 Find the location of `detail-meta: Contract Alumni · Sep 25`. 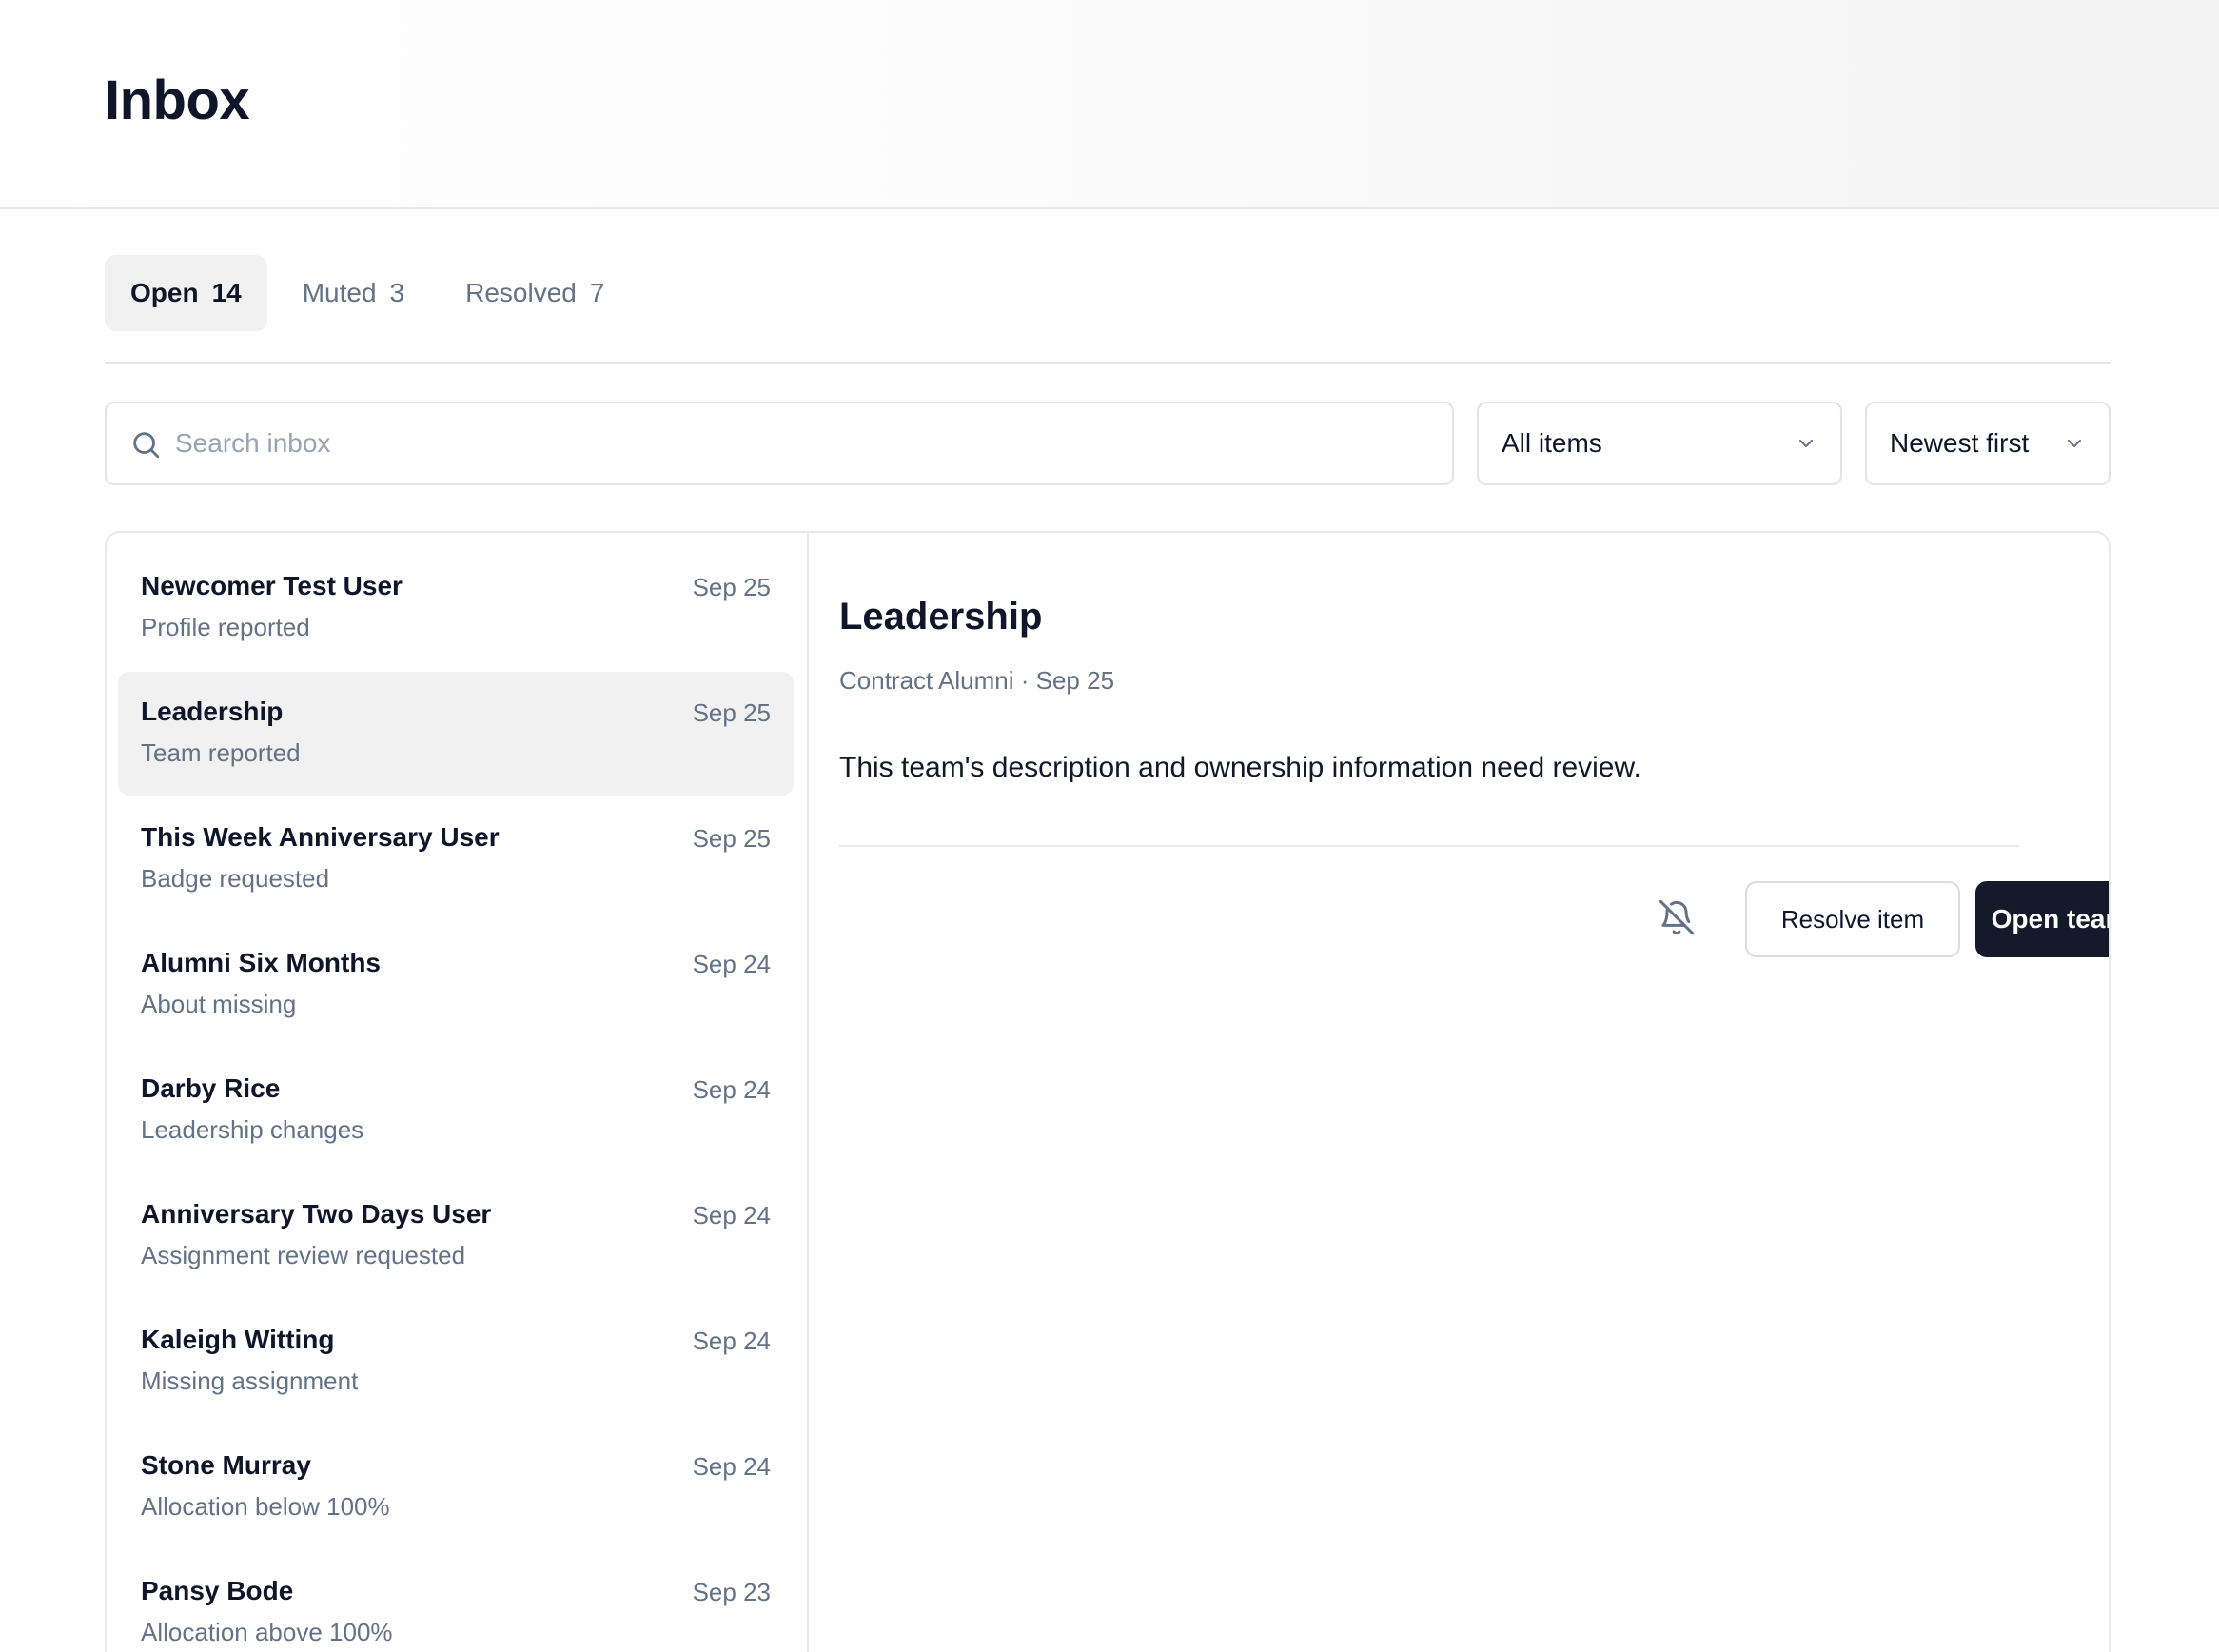

detail-meta: Contract Alumni · Sep 25 is located at coordinates (977, 680).